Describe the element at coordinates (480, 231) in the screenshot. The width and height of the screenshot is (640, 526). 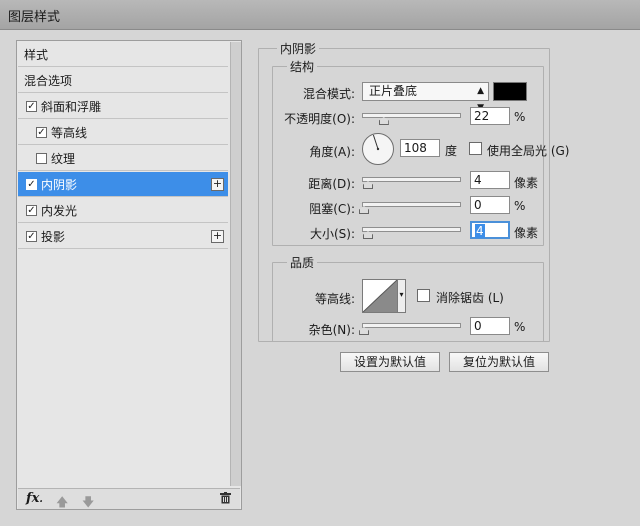
I see `size-input-value: 4` at that location.